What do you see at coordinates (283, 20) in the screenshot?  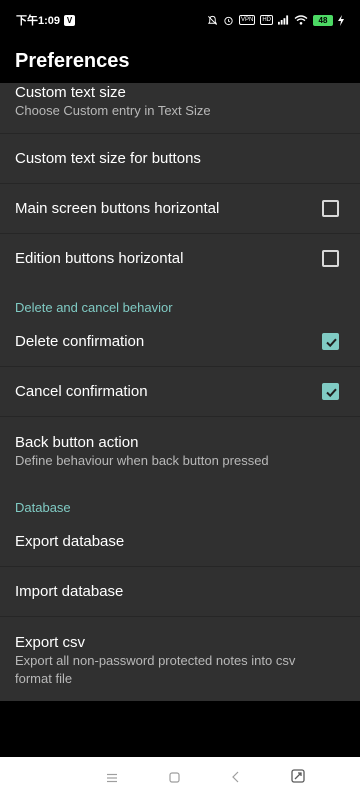 I see `signal-icon` at bounding box center [283, 20].